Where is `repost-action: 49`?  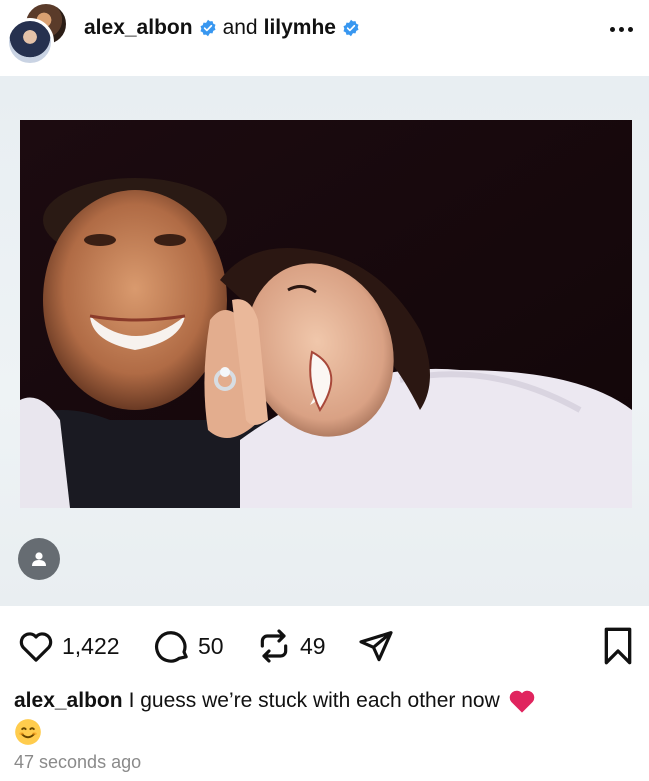 repost-action: 49 is located at coordinates (290, 646).